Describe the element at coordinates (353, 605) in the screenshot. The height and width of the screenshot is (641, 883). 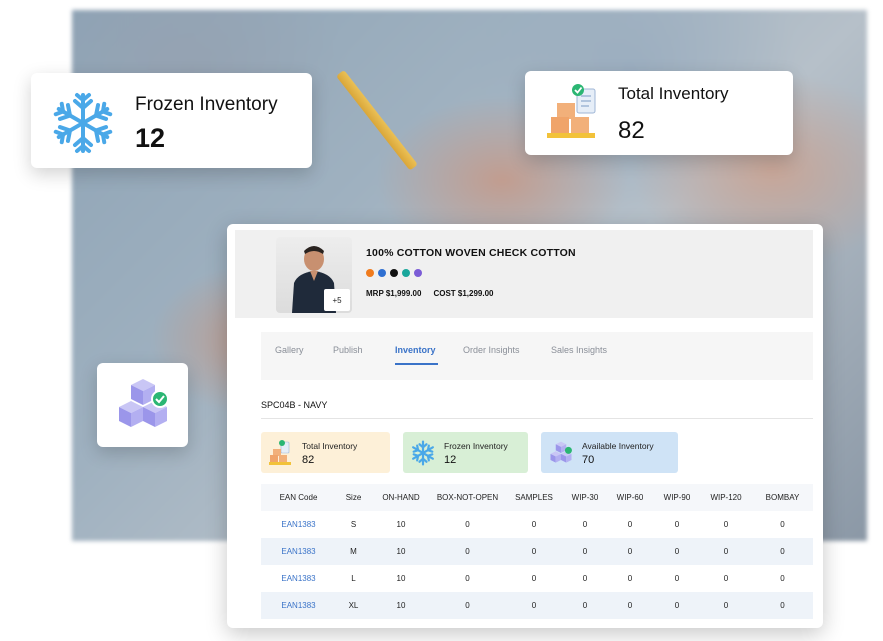
I see `table-cell: XL` at that location.